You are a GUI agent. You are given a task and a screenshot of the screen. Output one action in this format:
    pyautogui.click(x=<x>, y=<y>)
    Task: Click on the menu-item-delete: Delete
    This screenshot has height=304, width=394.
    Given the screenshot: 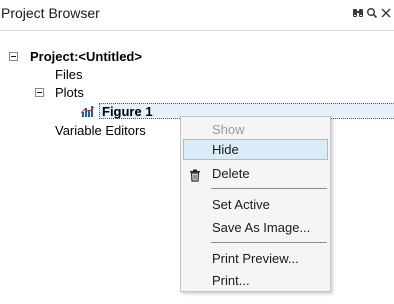 What is the action you would take?
    pyautogui.click(x=255, y=173)
    